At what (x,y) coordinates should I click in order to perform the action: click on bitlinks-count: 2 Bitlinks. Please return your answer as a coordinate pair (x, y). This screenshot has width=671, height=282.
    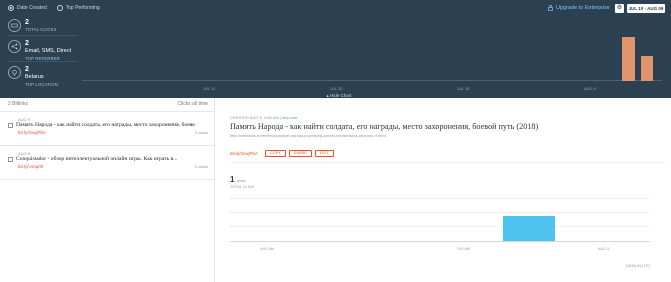
    Looking at the image, I should click on (18, 104).